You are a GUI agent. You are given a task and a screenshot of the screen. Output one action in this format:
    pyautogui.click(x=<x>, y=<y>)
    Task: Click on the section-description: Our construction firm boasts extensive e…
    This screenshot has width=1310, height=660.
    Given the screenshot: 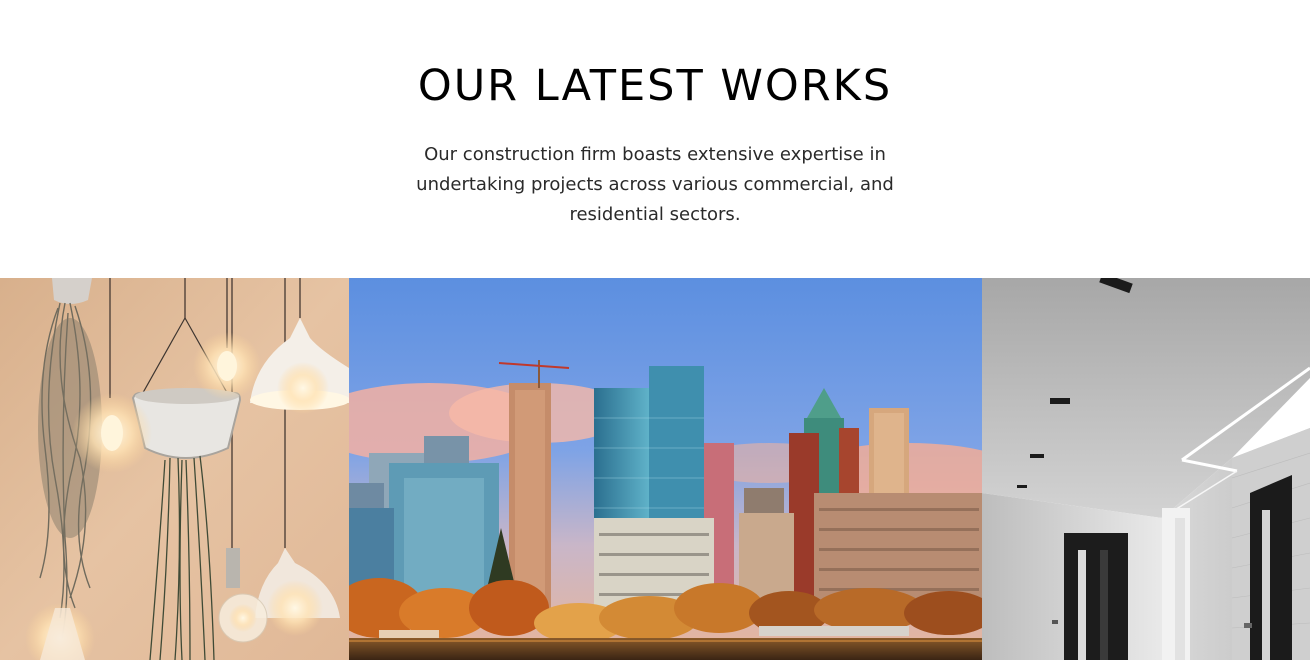 What is the action you would take?
    pyautogui.click(x=655, y=184)
    